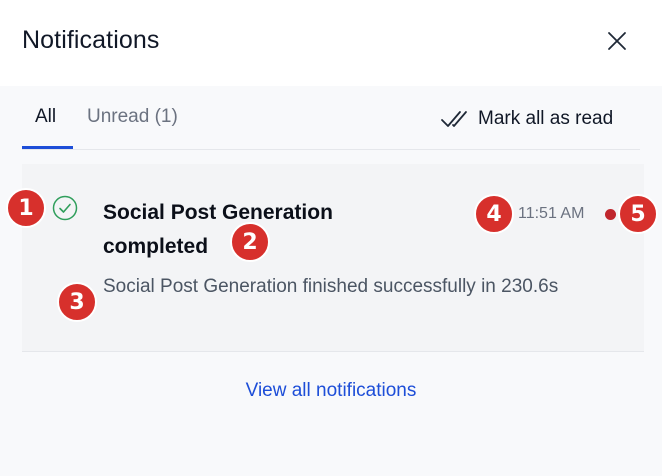 This screenshot has width=662, height=476. Describe the element at coordinates (331, 391) in the screenshot. I see `view-all-notifications-link: View all notifications` at that location.